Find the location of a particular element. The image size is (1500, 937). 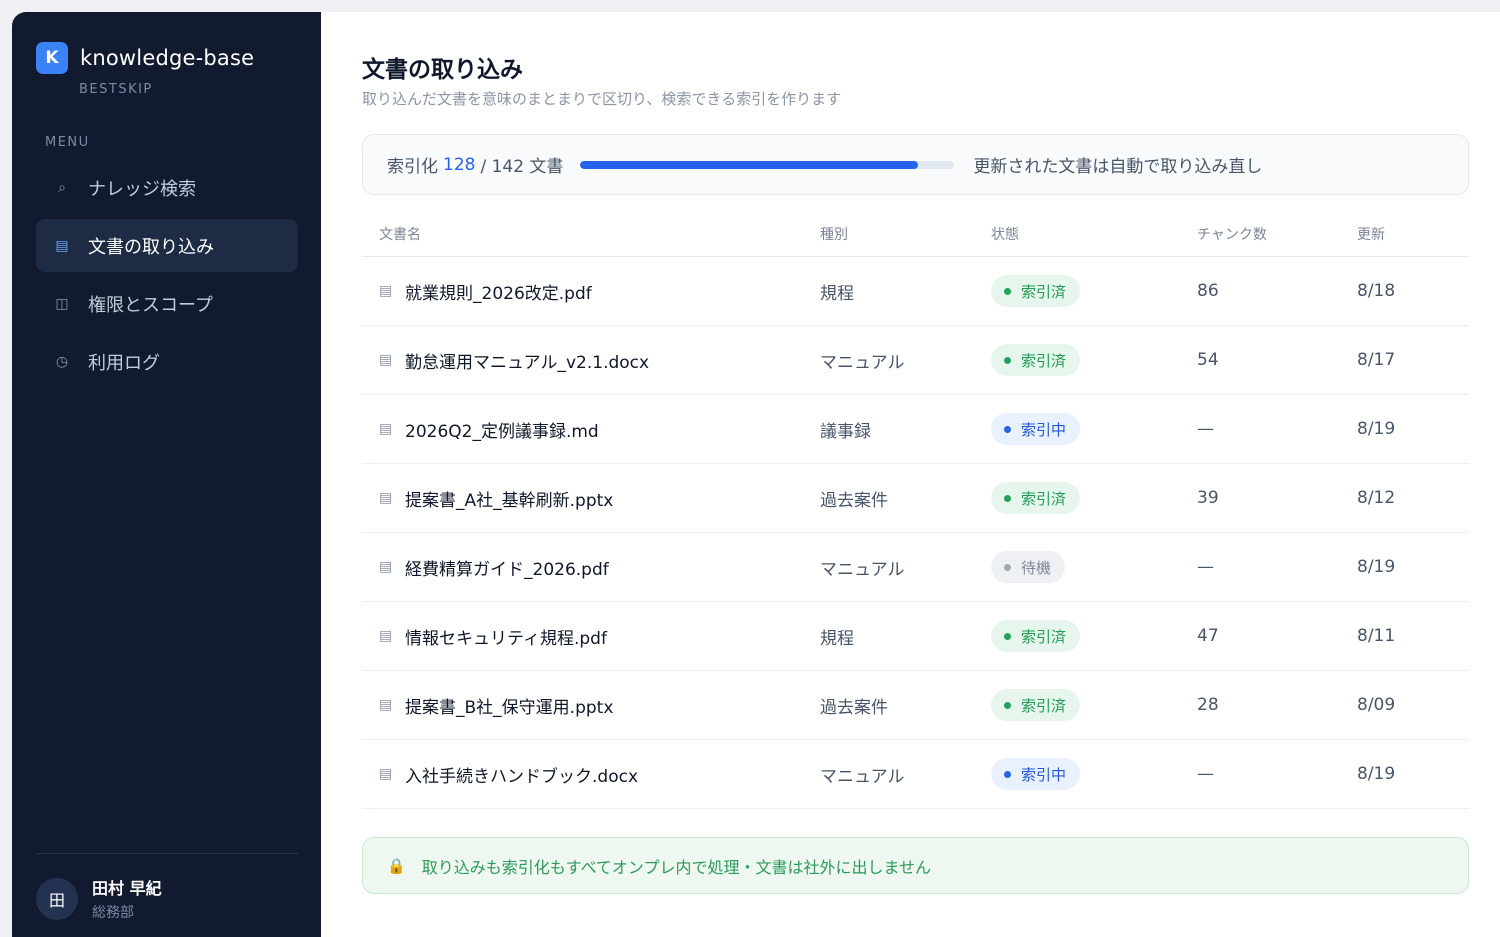

menu-label: MENU is located at coordinates (67, 142).